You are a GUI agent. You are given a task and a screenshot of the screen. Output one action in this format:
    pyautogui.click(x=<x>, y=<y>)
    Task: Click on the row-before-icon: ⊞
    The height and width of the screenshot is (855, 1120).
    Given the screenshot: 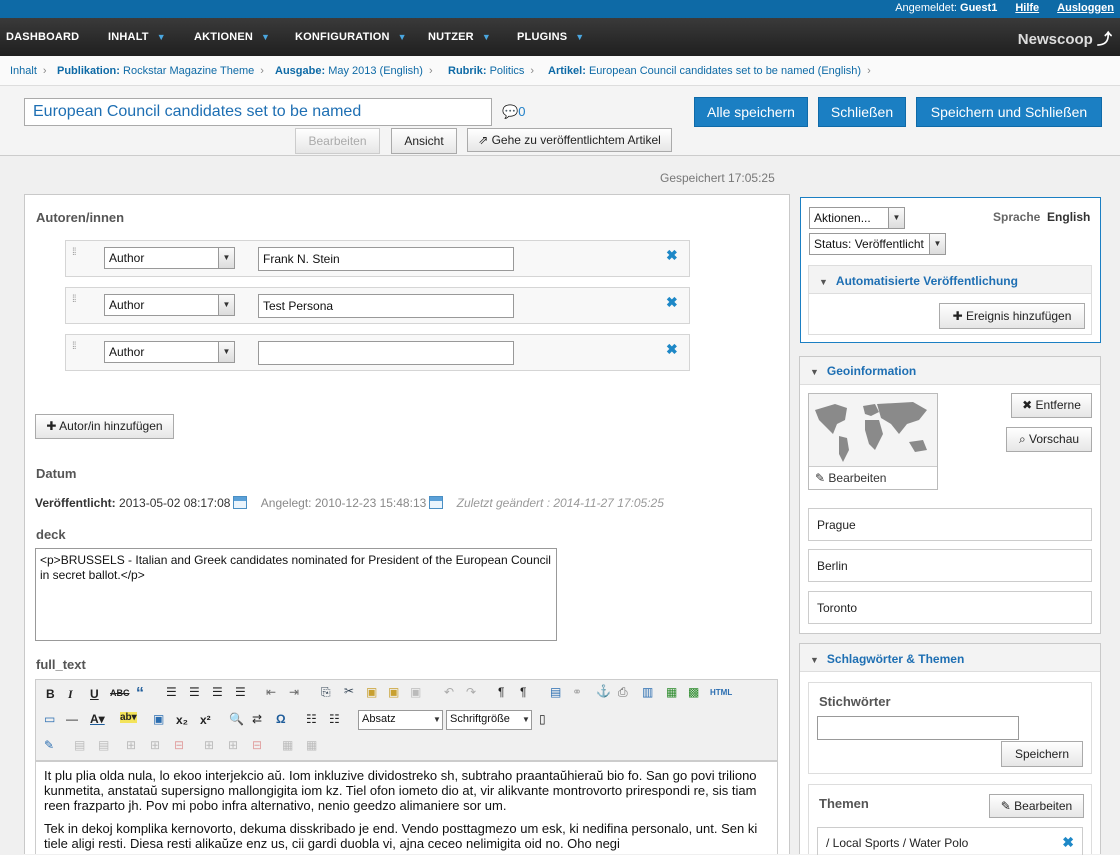 What is the action you would take?
    pyautogui.click(x=131, y=745)
    